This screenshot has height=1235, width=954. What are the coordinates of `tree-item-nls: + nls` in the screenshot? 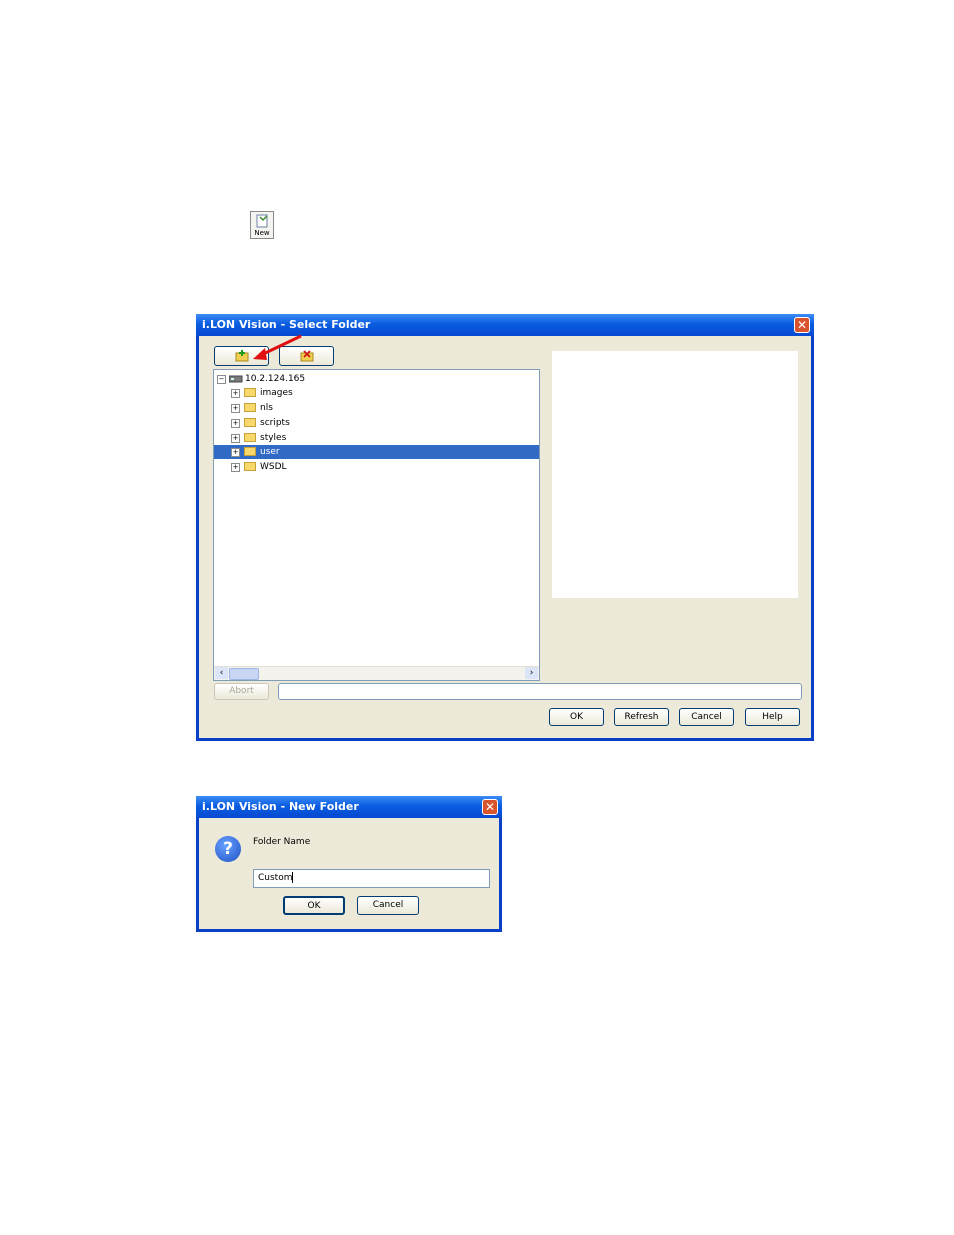 It's located at (376, 408).